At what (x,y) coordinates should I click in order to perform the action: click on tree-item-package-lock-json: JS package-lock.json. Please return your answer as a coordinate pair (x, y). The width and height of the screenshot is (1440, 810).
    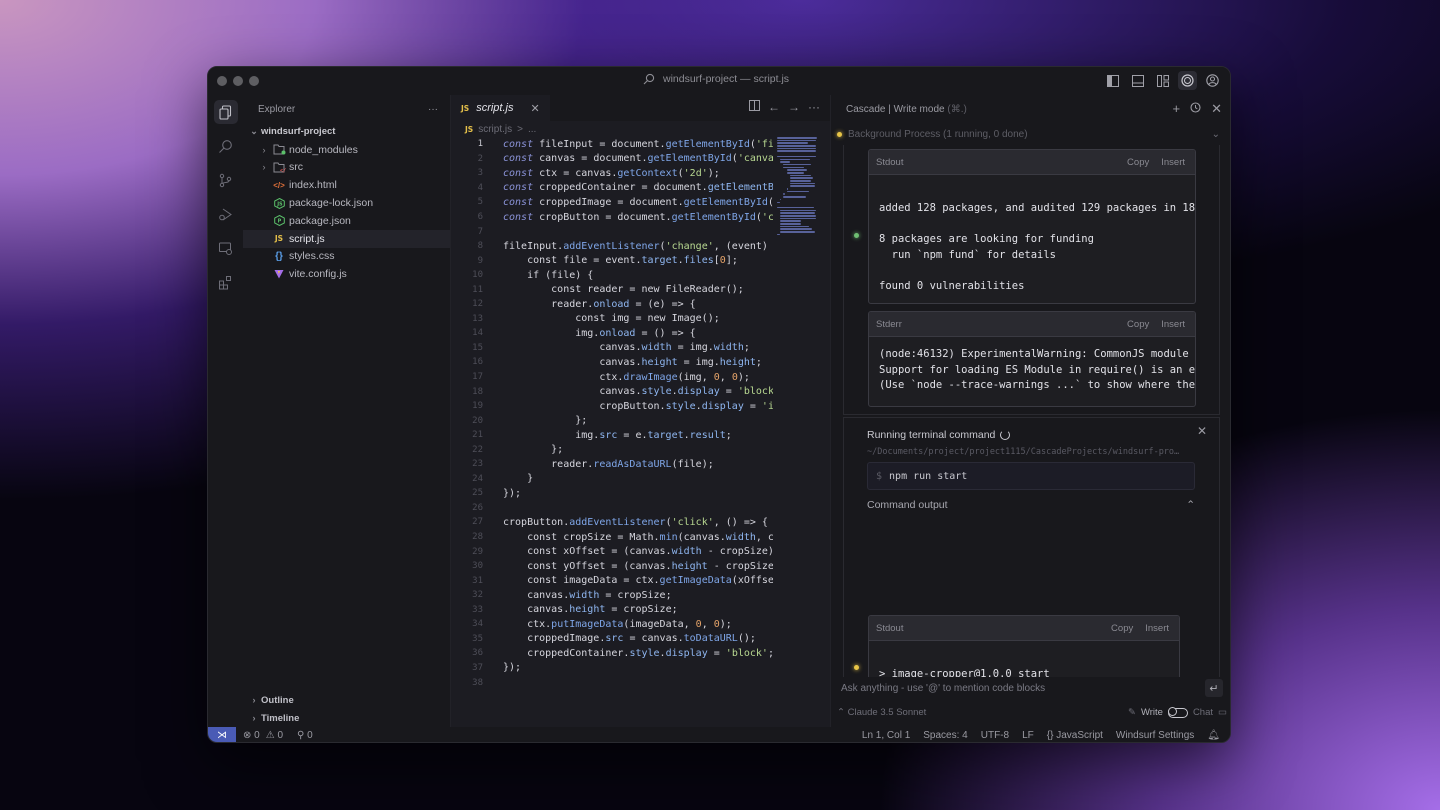
    Looking at the image, I should click on (346, 203).